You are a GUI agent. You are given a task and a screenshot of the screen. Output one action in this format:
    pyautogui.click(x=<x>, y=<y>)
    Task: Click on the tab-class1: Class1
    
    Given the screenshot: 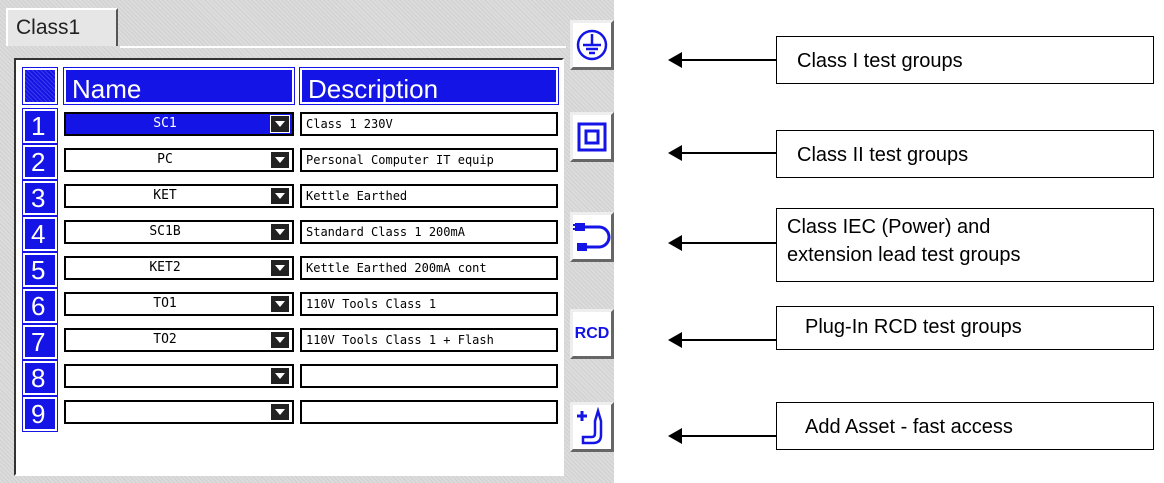 What is the action you would take?
    pyautogui.click(x=62, y=27)
    